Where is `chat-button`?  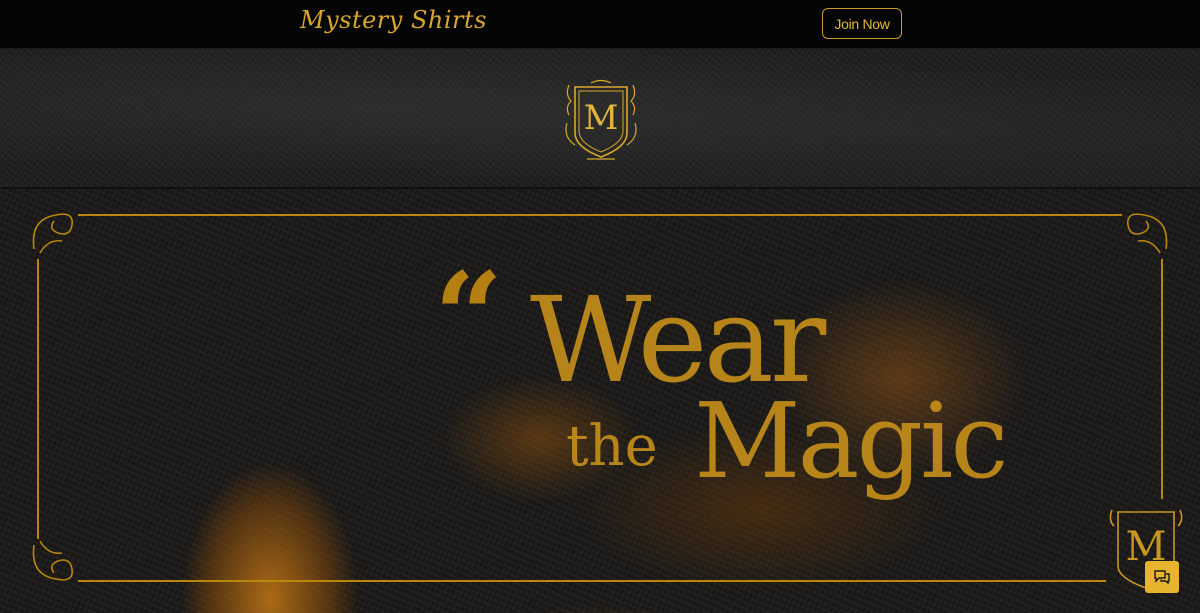 chat-button is located at coordinates (1162, 577).